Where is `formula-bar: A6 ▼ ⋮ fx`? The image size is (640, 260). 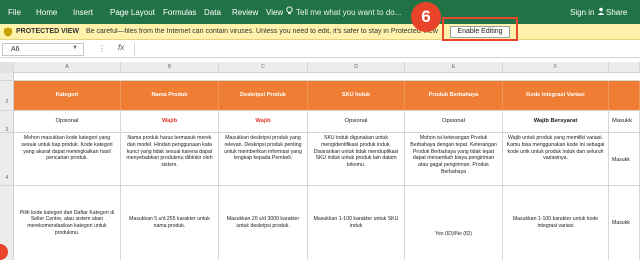
formula-bar: A6 ▼ ⋮ fx is located at coordinates (320, 49).